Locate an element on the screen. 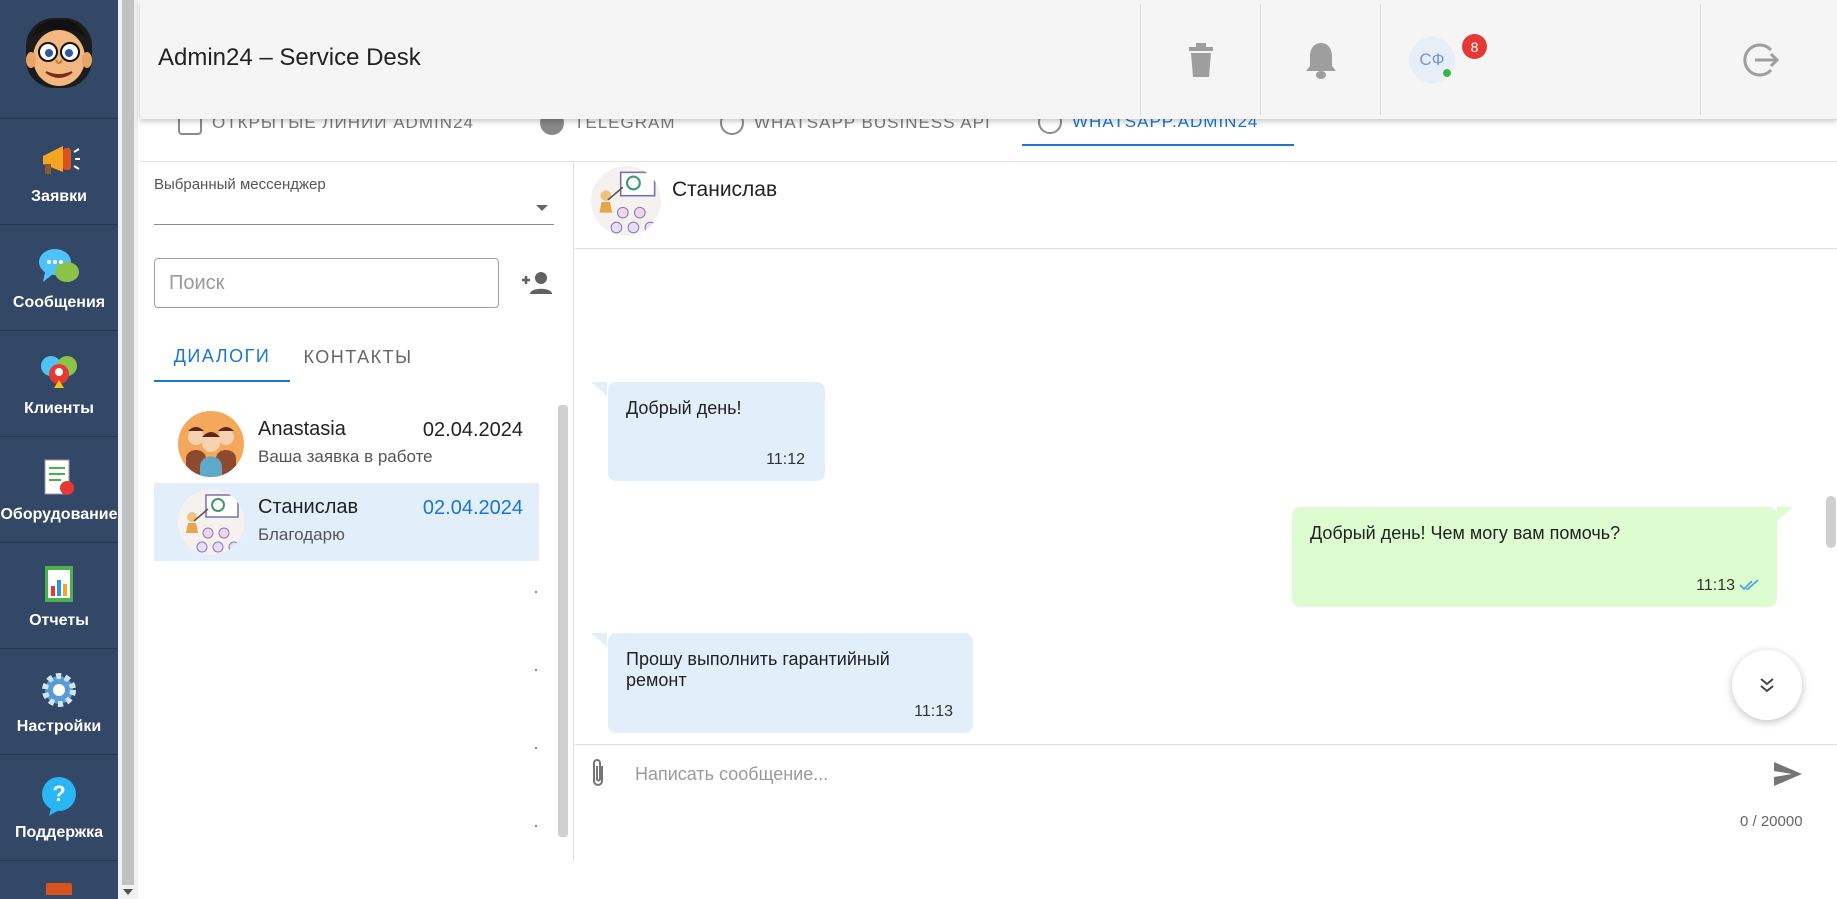 Image resolution: width=1837 pixels, height=899 pixels. message-incoming: Прошу выполнить гарантийный ремонт 11:13 is located at coordinates (790, 683).